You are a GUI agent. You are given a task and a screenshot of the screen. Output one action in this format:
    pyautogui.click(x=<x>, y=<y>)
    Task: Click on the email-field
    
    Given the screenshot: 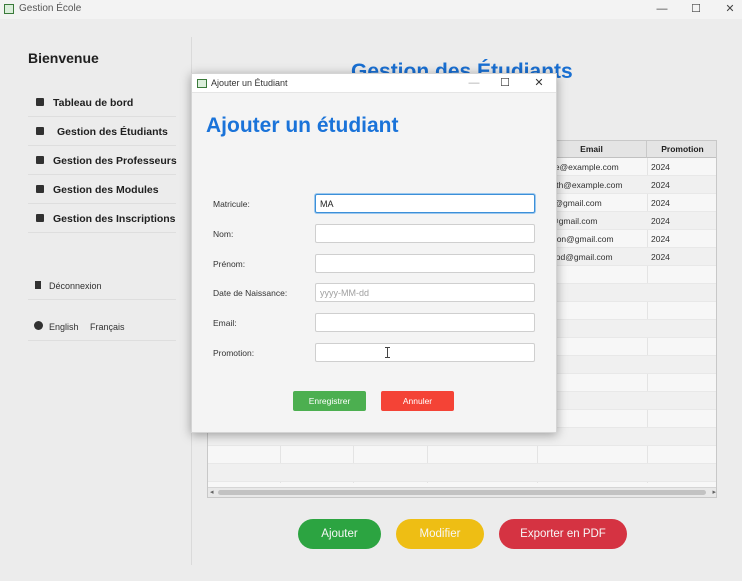 What is the action you would take?
    pyautogui.click(x=425, y=322)
    